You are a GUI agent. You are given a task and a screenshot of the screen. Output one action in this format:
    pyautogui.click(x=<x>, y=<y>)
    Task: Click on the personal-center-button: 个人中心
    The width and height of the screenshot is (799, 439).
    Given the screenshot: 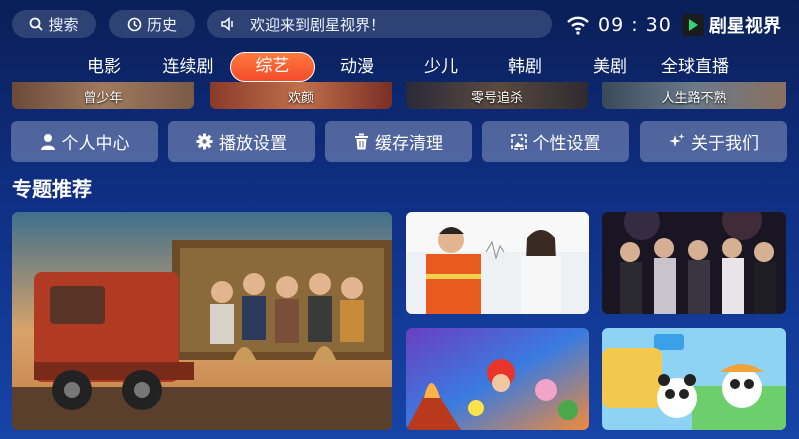 What is the action you would take?
    pyautogui.click(x=84, y=141)
    